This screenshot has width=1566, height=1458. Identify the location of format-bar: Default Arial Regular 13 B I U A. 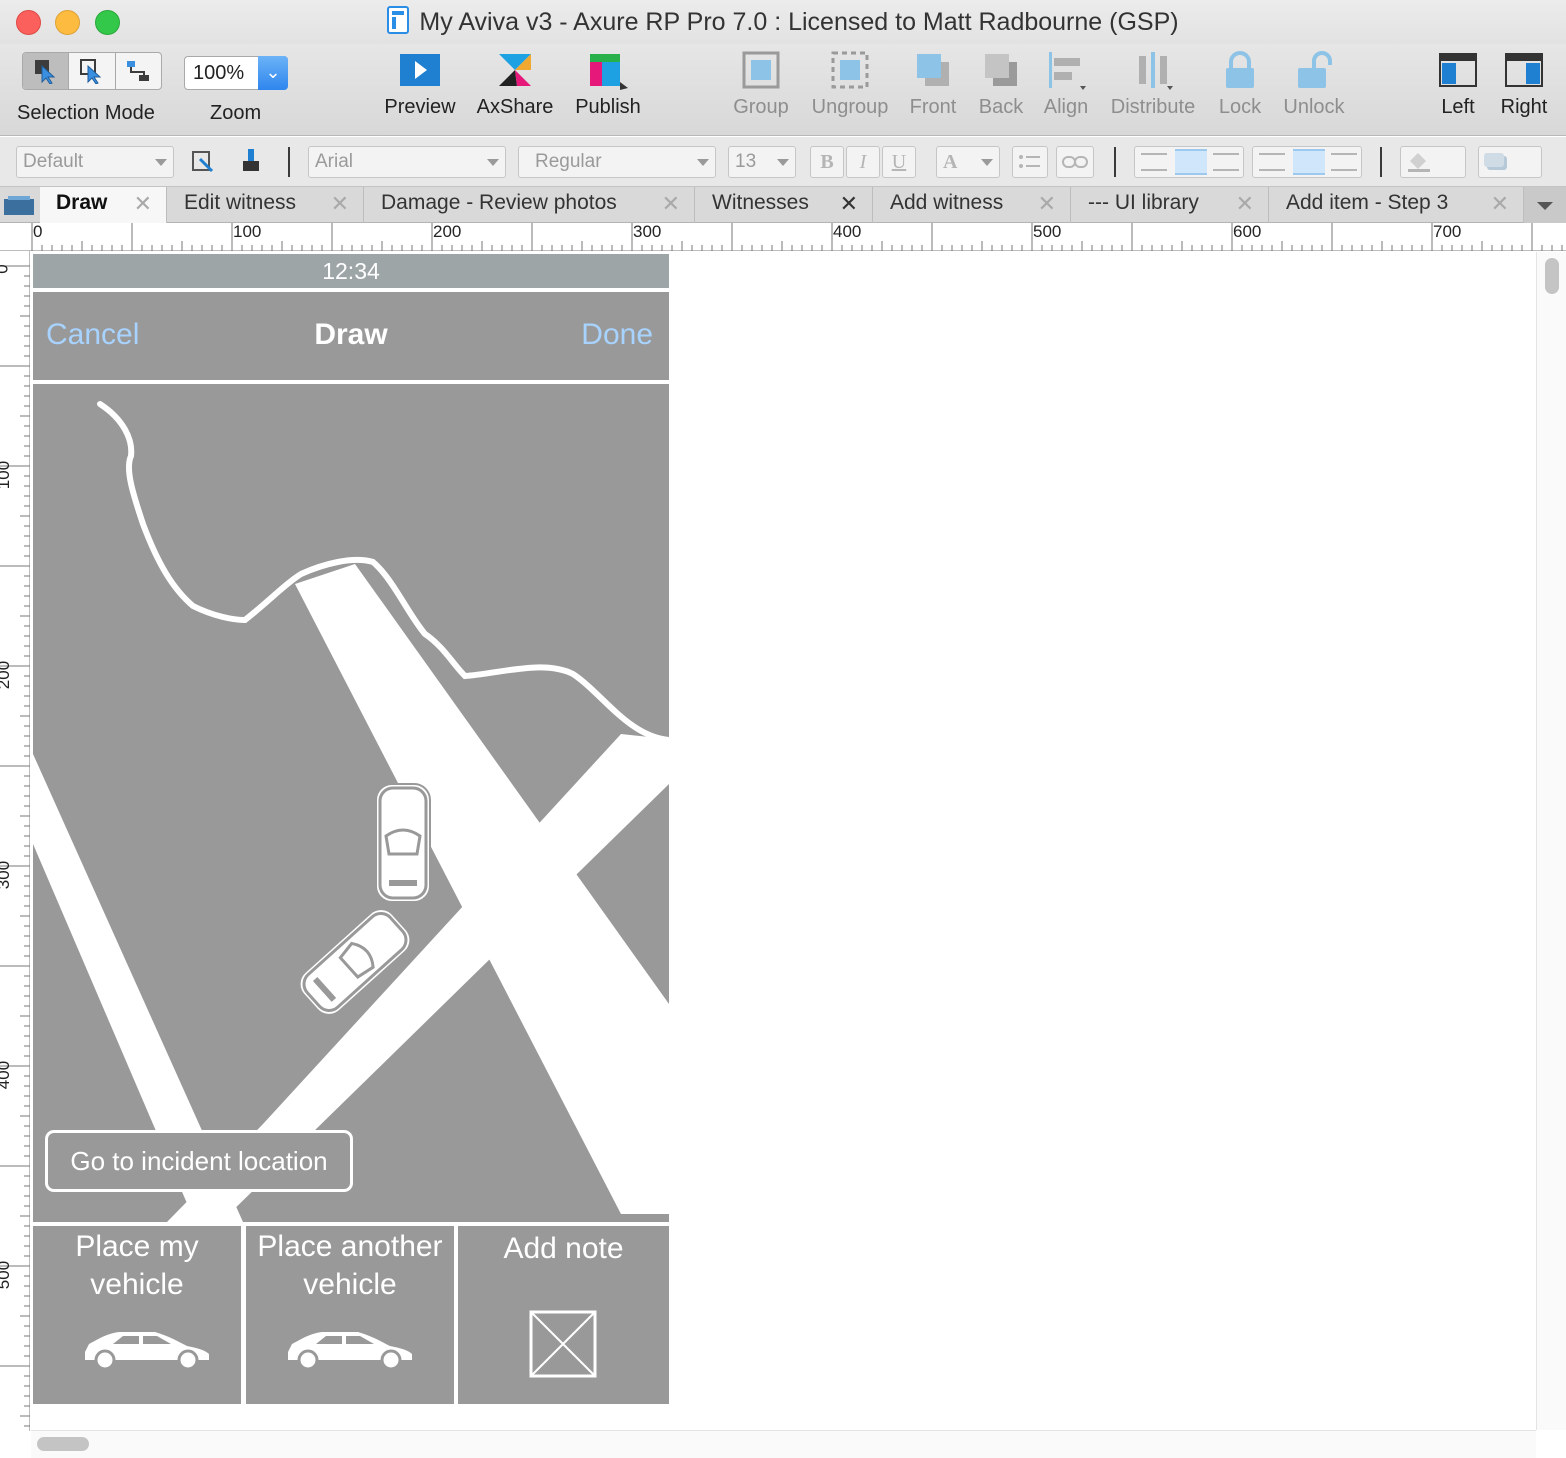
(783, 162).